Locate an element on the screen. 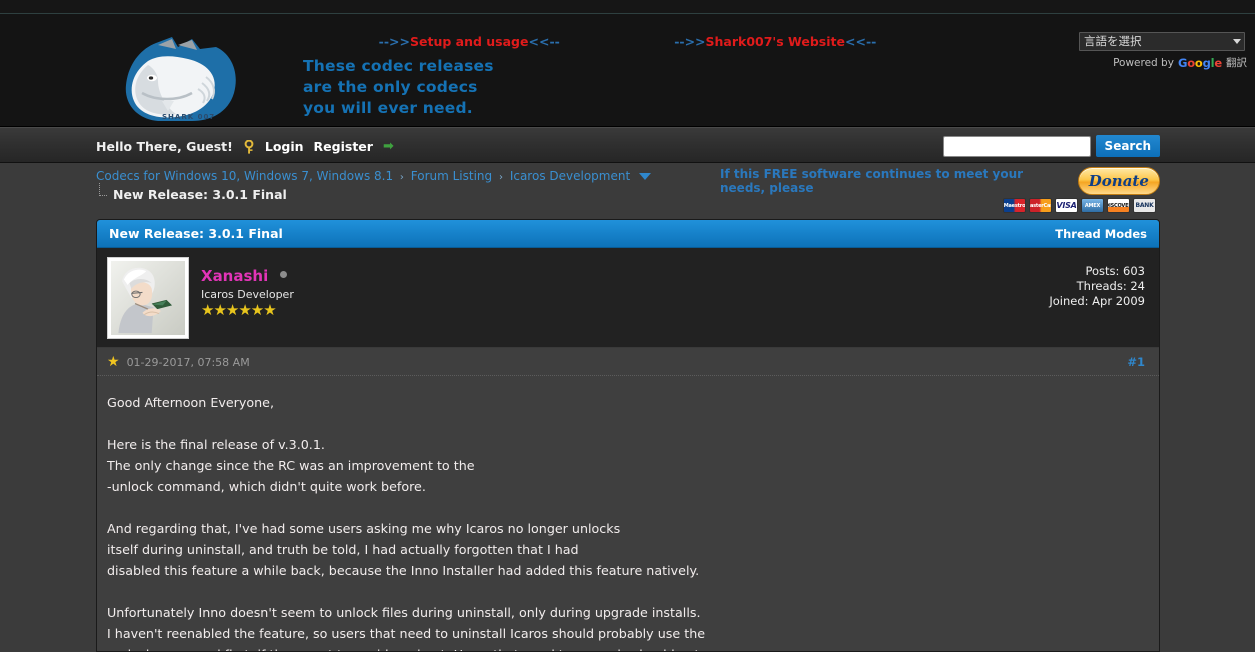 This screenshot has height=652, width=1255. green-arrow-icon: ➡ is located at coordinates (388, 146).